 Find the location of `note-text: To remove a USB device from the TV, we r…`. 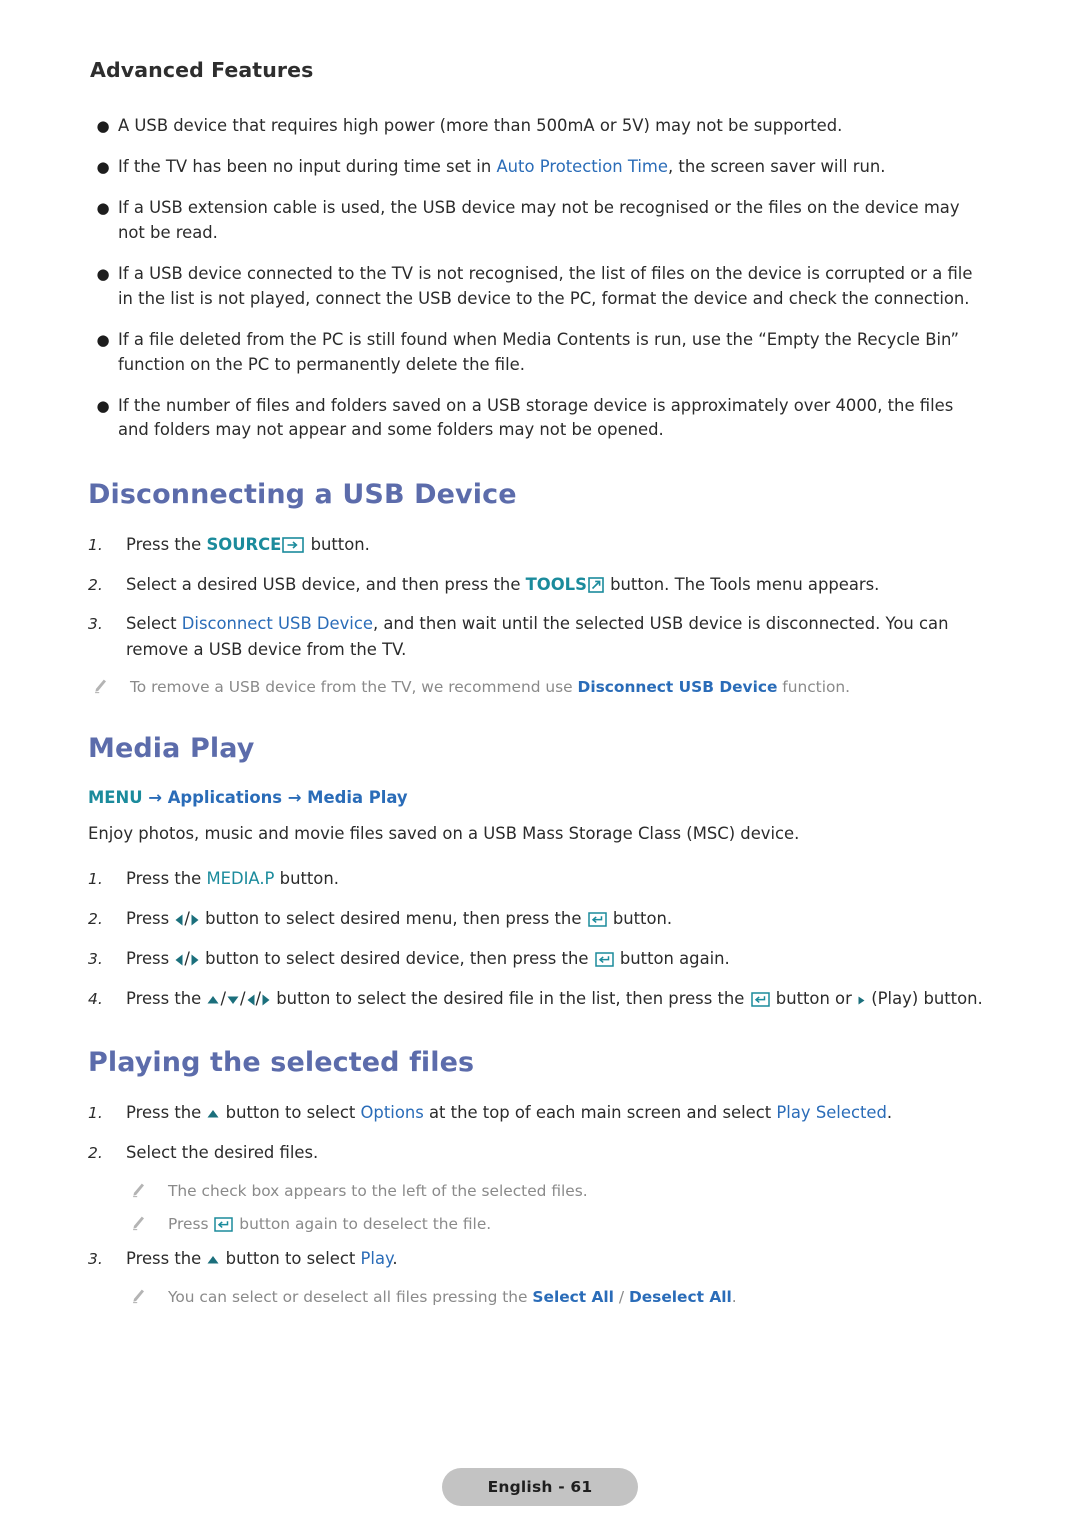

note-text: To remove a USB device from the TV, we r… is located at coordinates (490, 687).